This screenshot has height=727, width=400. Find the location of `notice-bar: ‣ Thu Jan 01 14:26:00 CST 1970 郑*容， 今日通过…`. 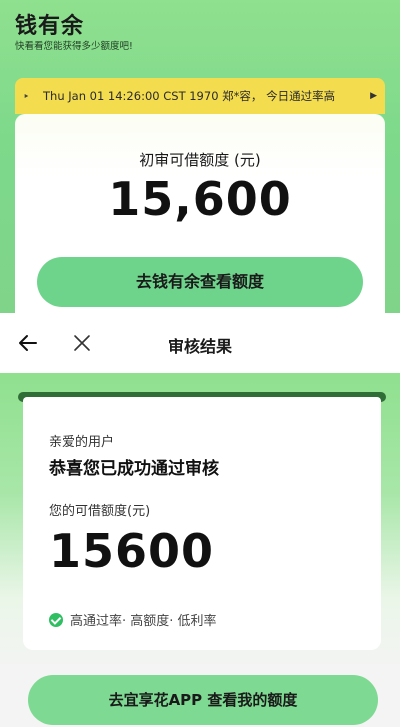

notice-bar: ‣ Thu Jan 01 14:26:00 CST 1970 郑*容， 今日通过… is located at coordinates (200, 96).